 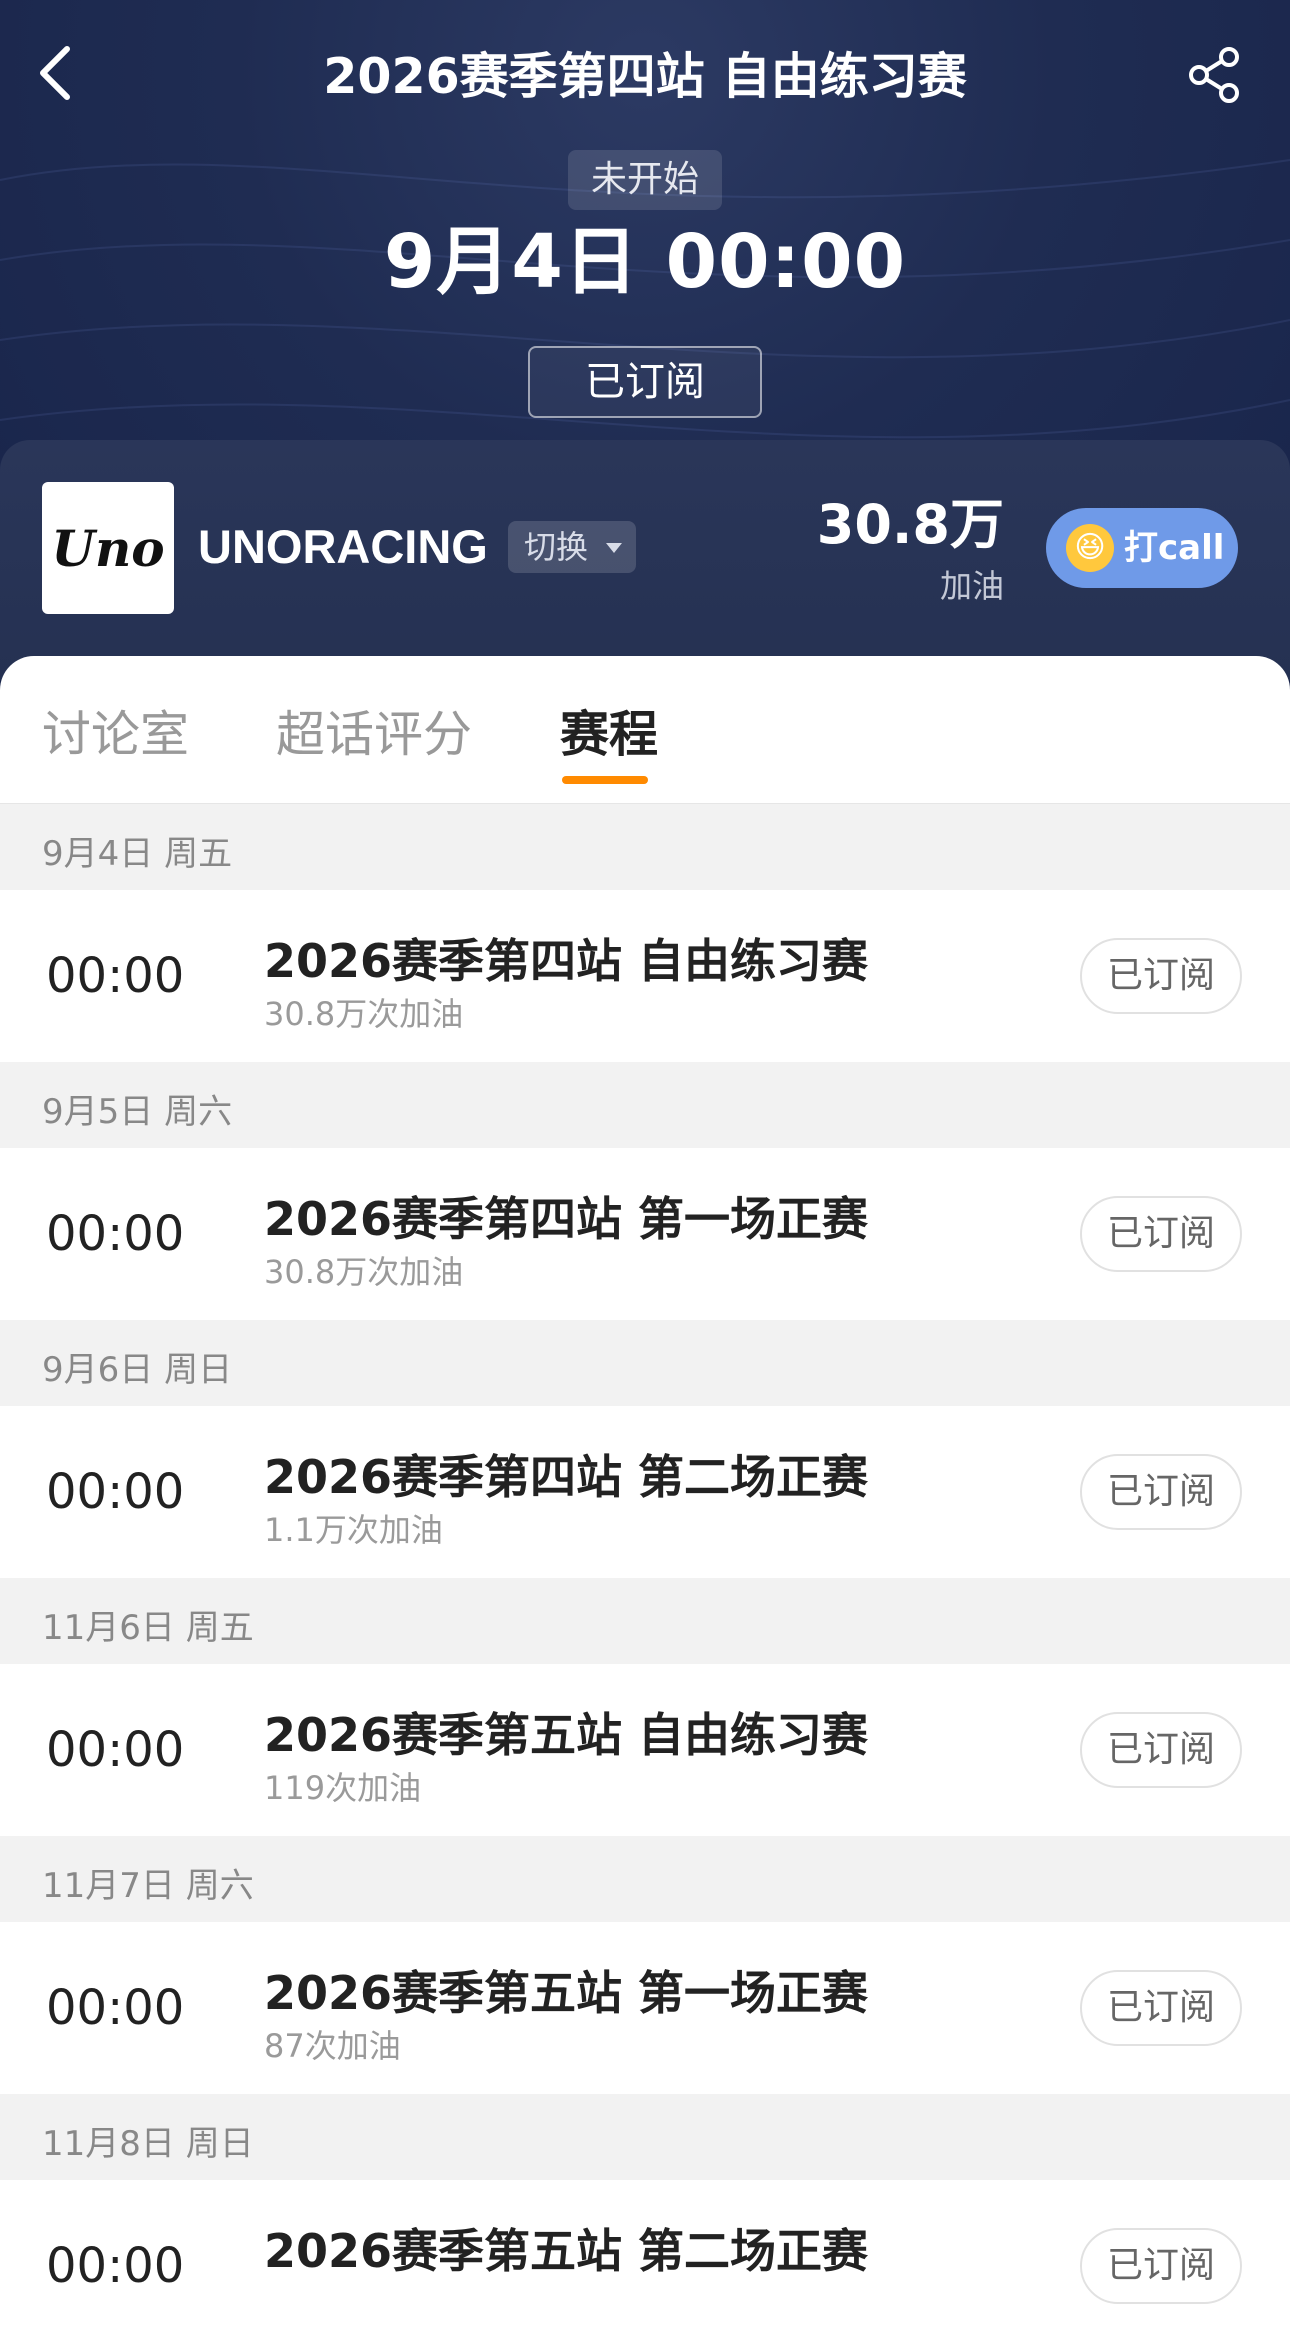 What do you see at coordinates (609, 735) in the screenshot?
I see `tab-schedule: 赛程` at bounding box center [609, 735].